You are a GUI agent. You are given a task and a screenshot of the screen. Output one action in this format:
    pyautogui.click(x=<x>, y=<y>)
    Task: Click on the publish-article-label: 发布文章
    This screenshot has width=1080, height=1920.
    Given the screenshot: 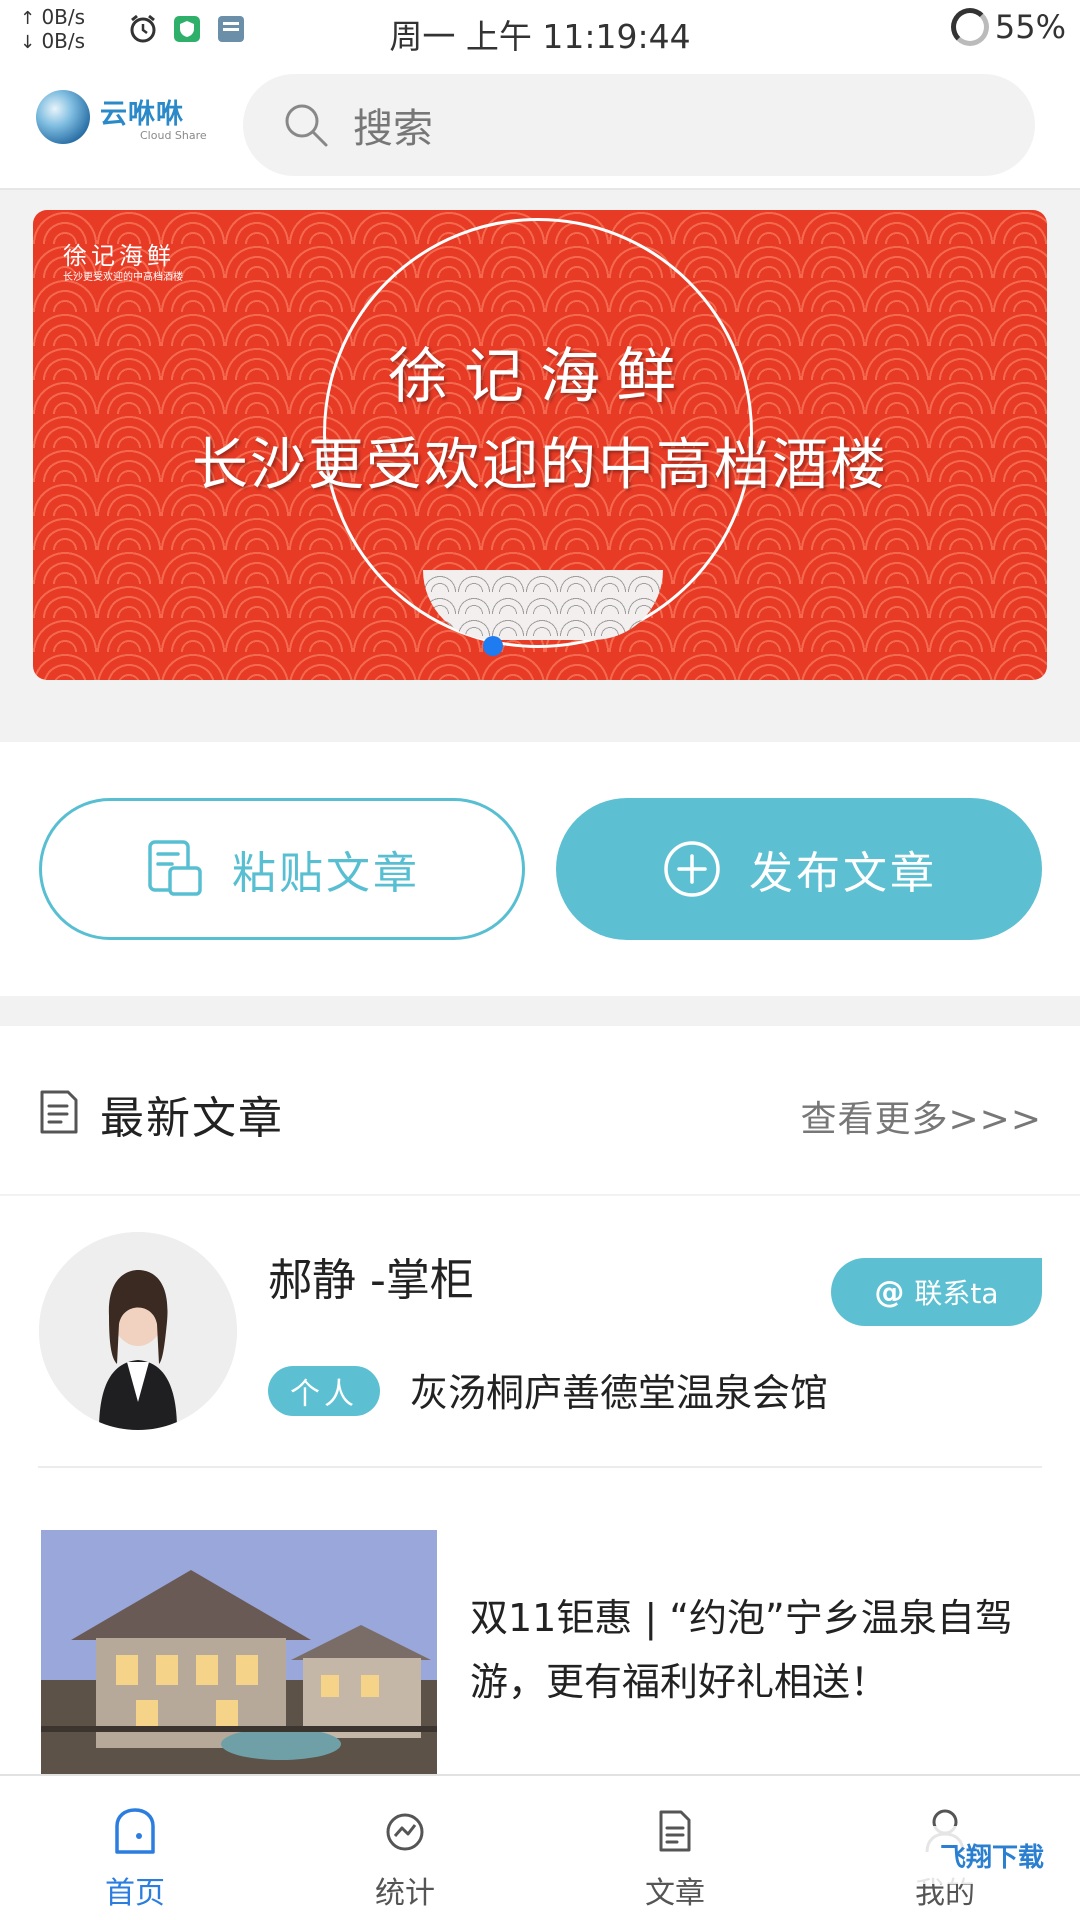 What is the action you would take?
    pyautogui.click(x=843, y=873)
    